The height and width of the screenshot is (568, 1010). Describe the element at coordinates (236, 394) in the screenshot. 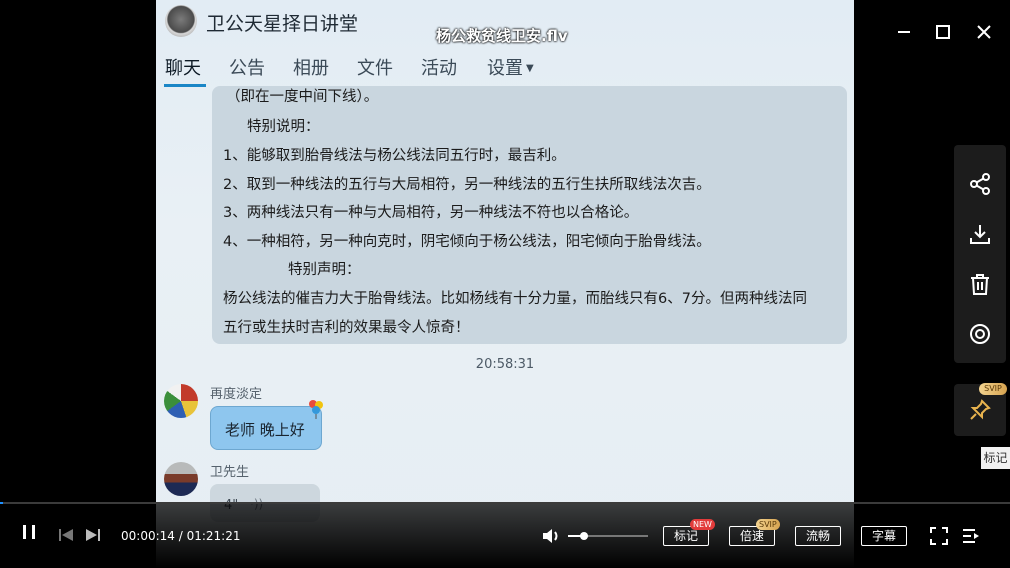

I see `sender-name: 再度淡定` at that location.